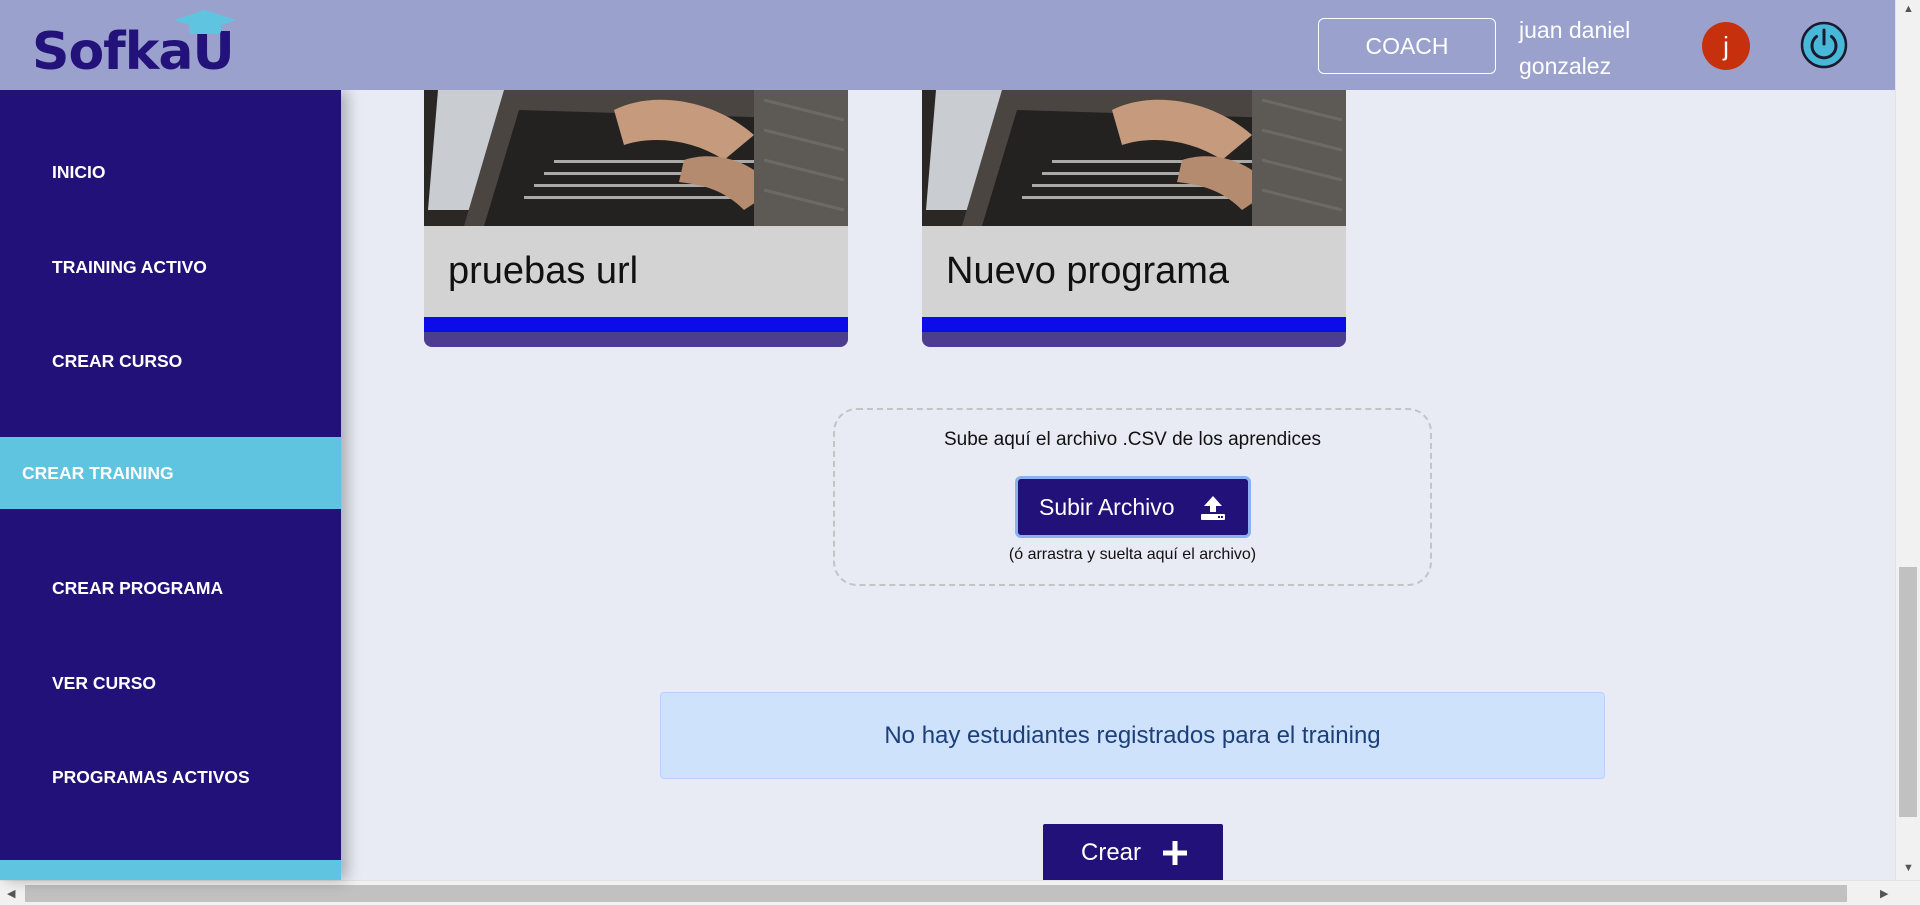  What do you see at coordinates (117, 360) in the screenshot?
I see `sidebar-item-label: CREAR CURSO` at bounding box center [117, 360].